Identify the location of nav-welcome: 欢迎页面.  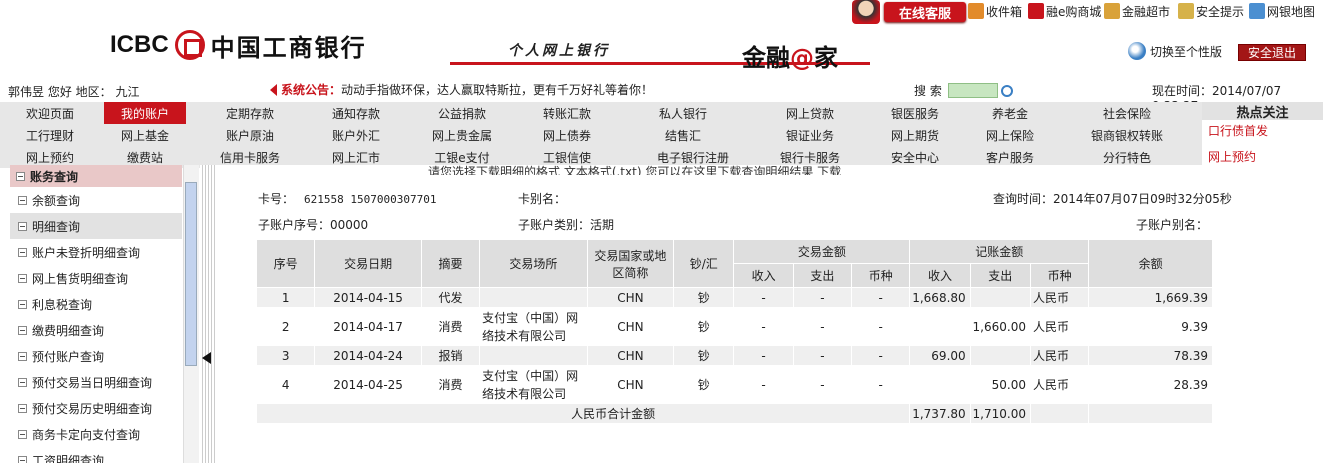
(50, 113).